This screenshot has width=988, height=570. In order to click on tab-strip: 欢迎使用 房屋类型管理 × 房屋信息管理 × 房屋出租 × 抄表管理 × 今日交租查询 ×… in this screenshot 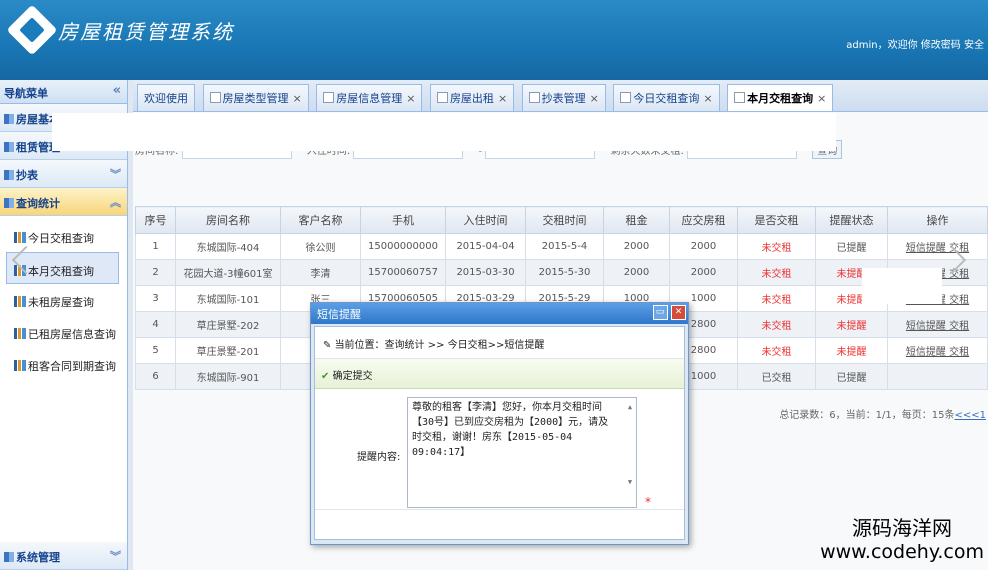, I will do `click(560, 96)`.